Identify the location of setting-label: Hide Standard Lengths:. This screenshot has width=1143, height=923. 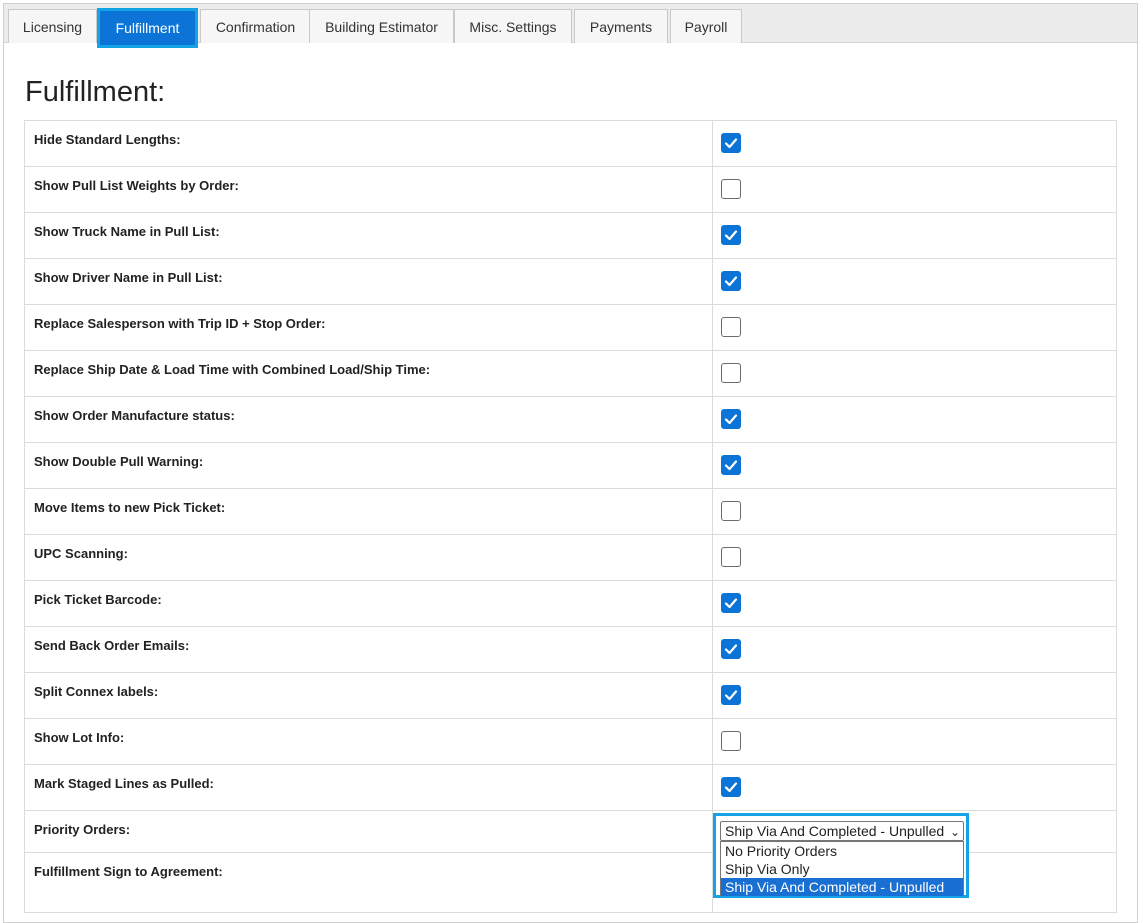
(368, 143).